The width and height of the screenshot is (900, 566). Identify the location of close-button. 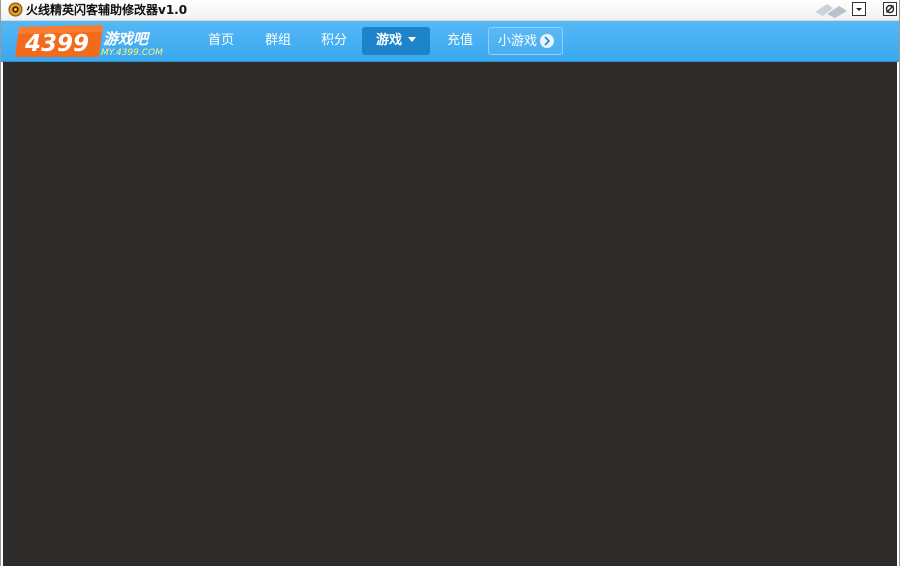
(890, 9).